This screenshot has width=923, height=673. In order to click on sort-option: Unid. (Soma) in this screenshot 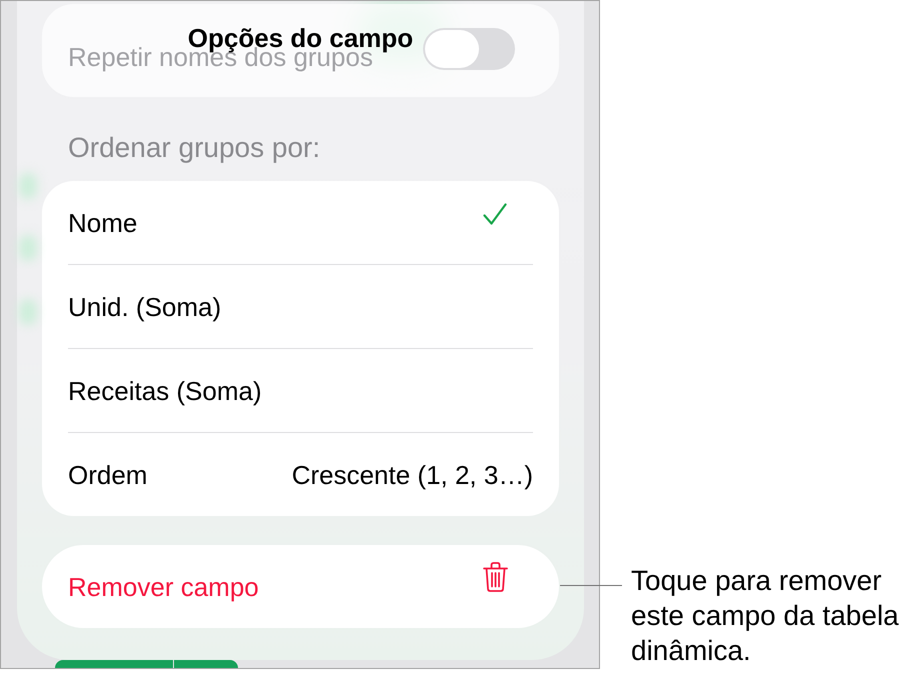, I will do `click(300, 306)`.